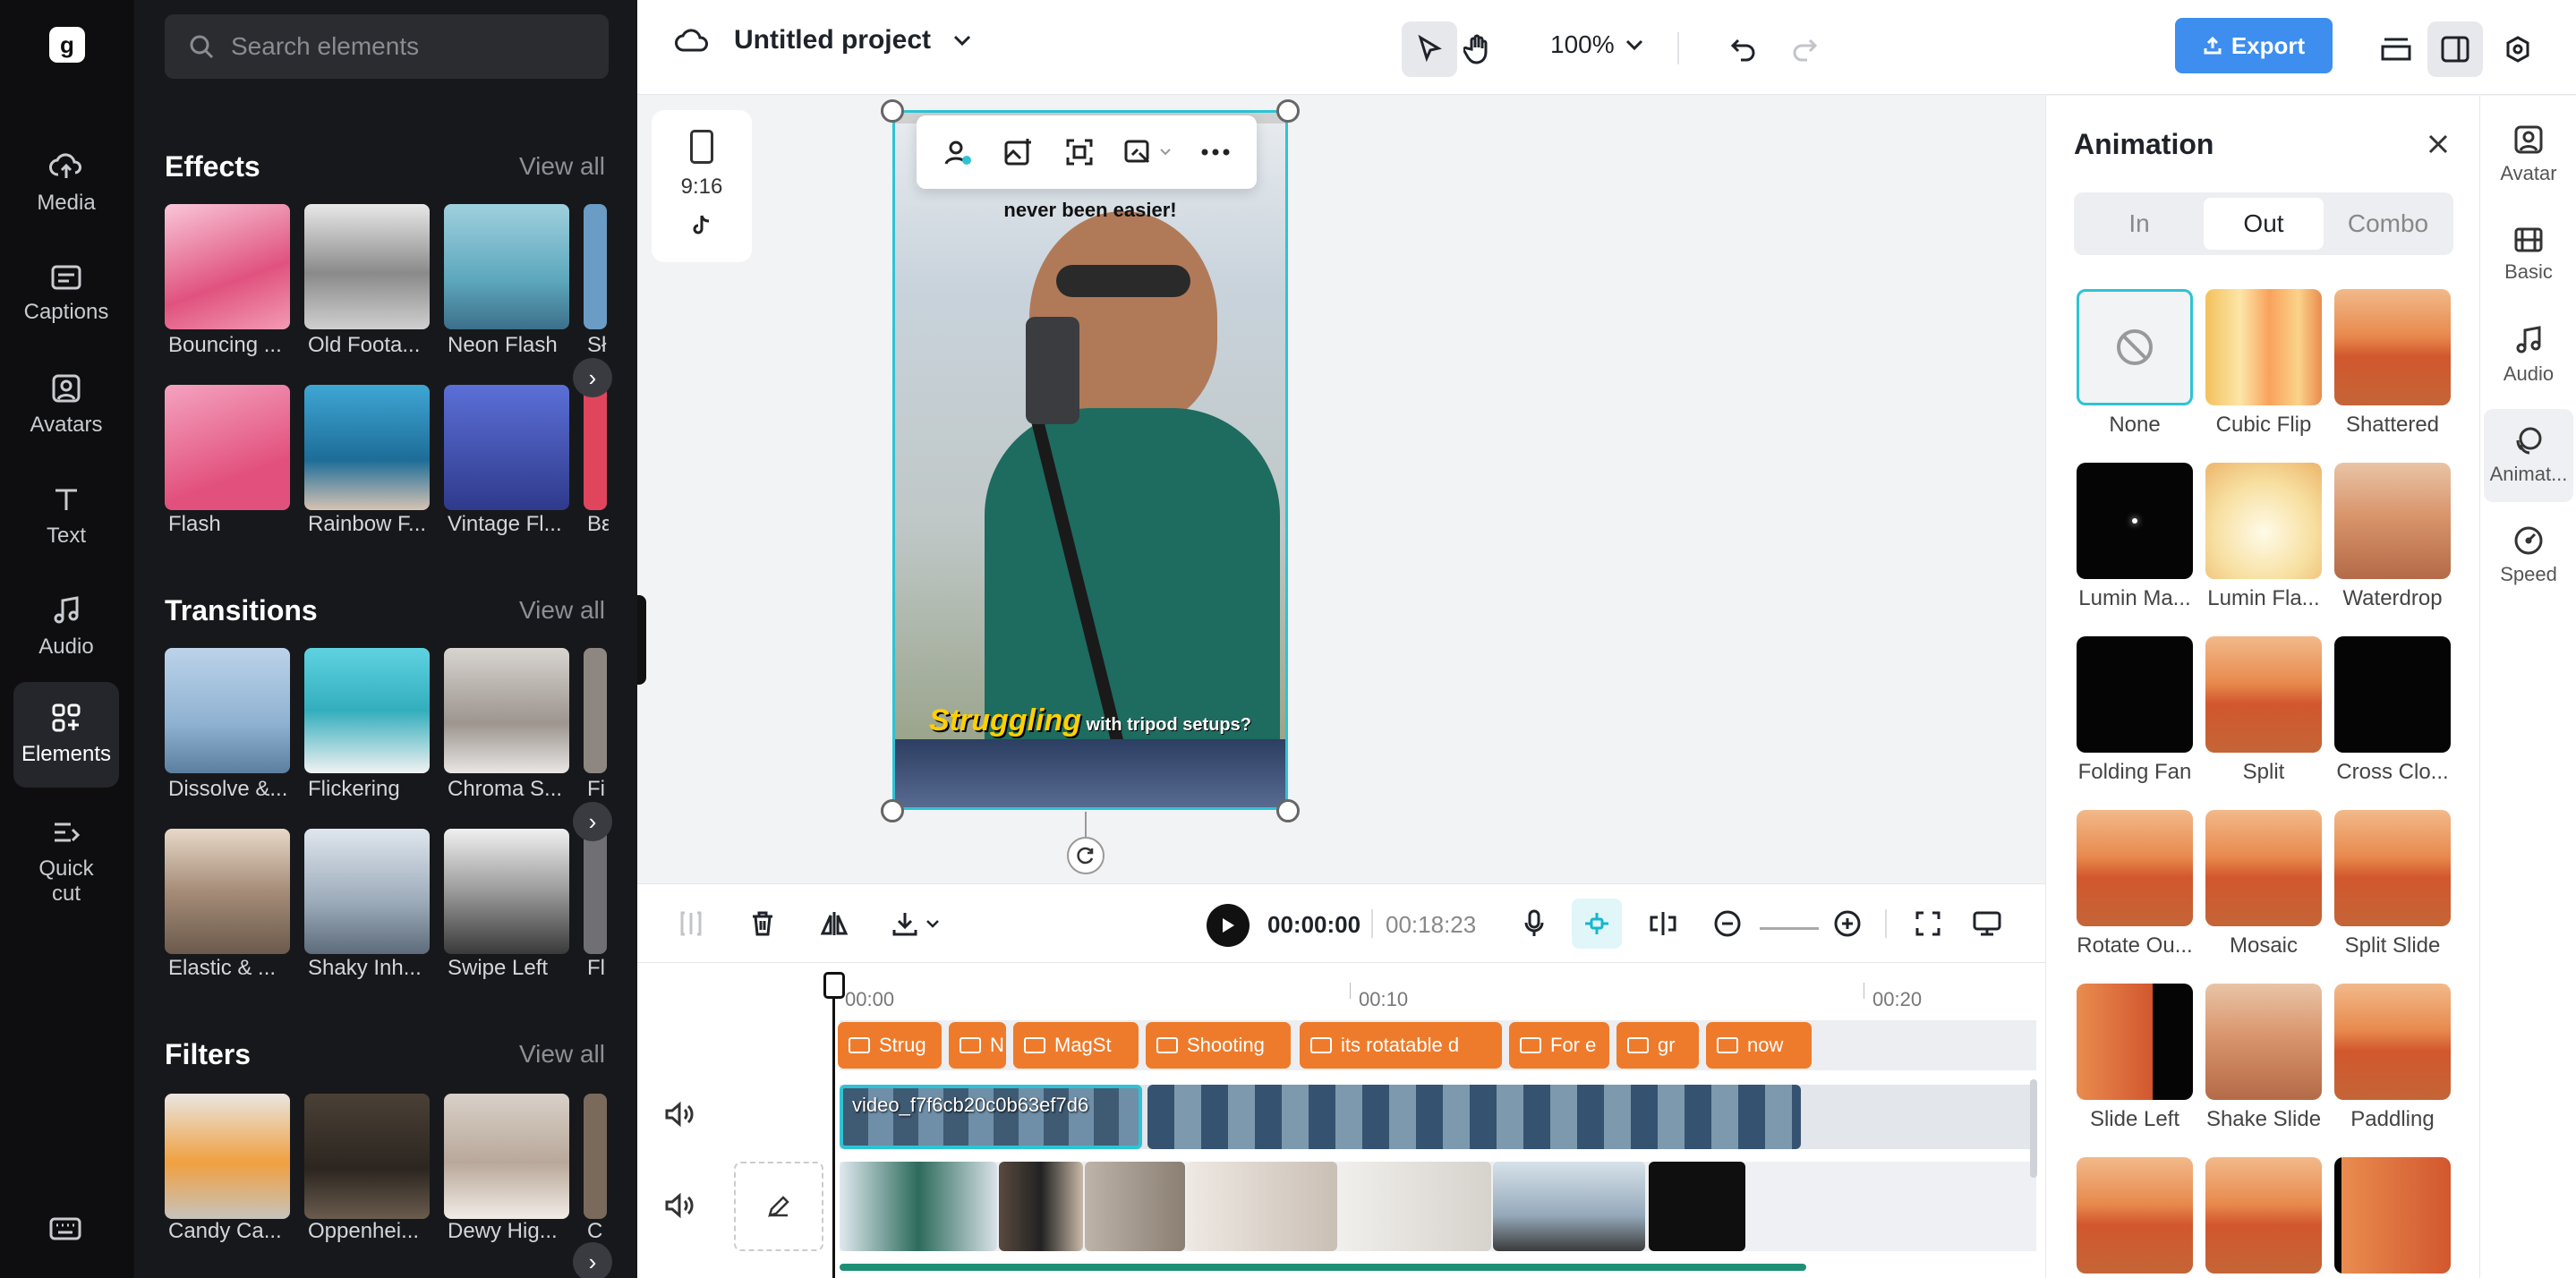  What do you see at coordinates (2528, 154) in the screenshot?
I see `right-rail-avatar: Avatar` at bounding box center [2528, 154].